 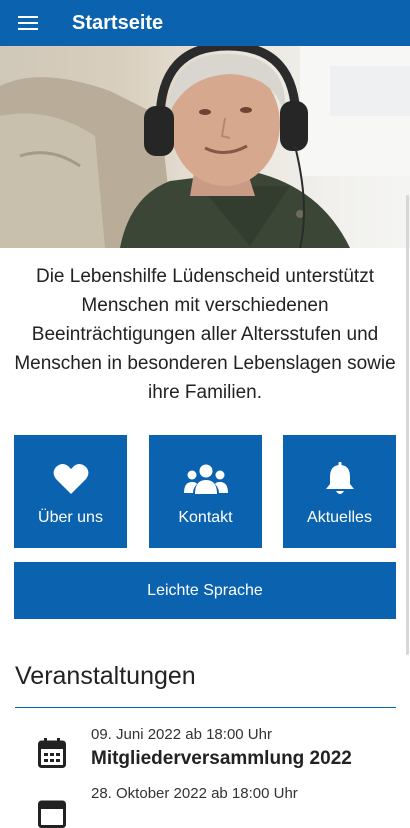 I want to click on menu-icon, so click(x=28, y=23).